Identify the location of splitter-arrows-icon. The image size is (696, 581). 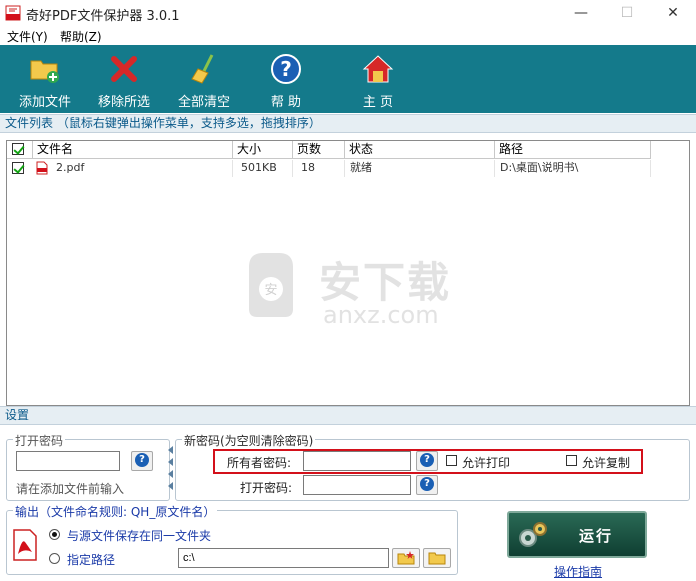
(170, 469).